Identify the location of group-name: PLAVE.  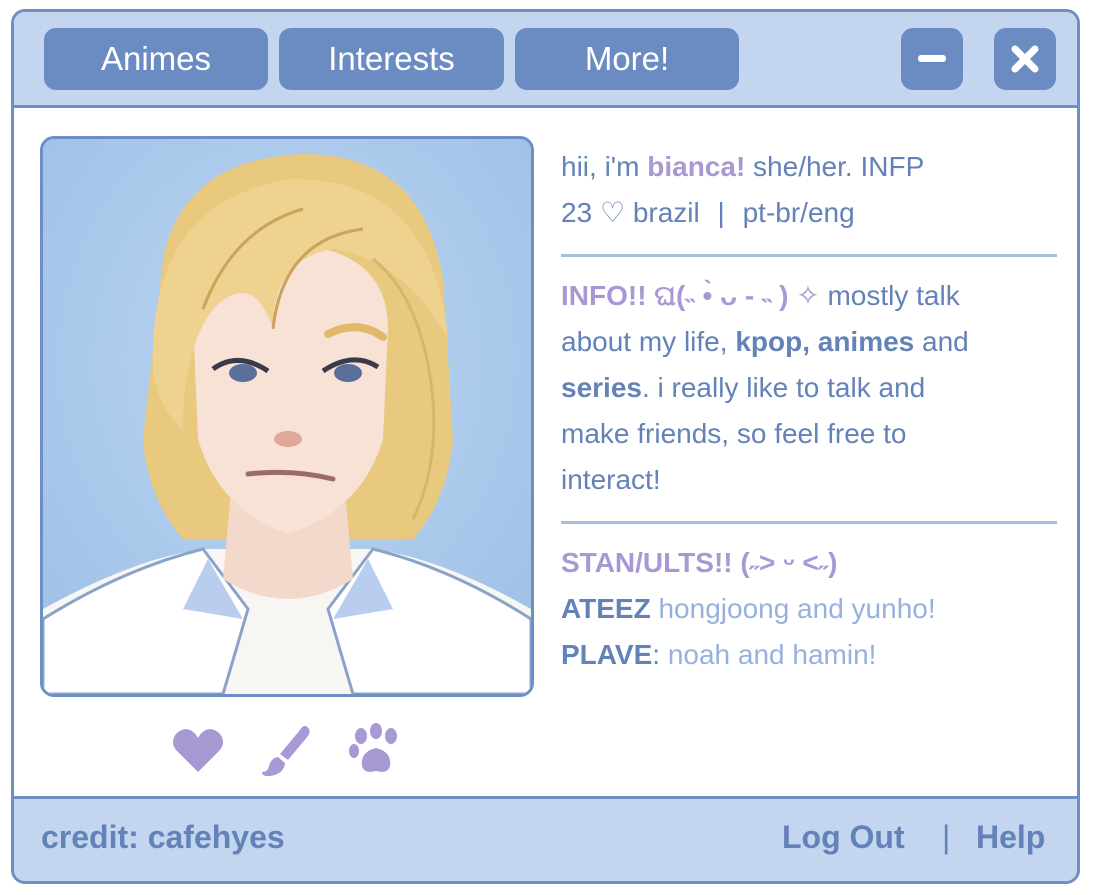
(607, 654).